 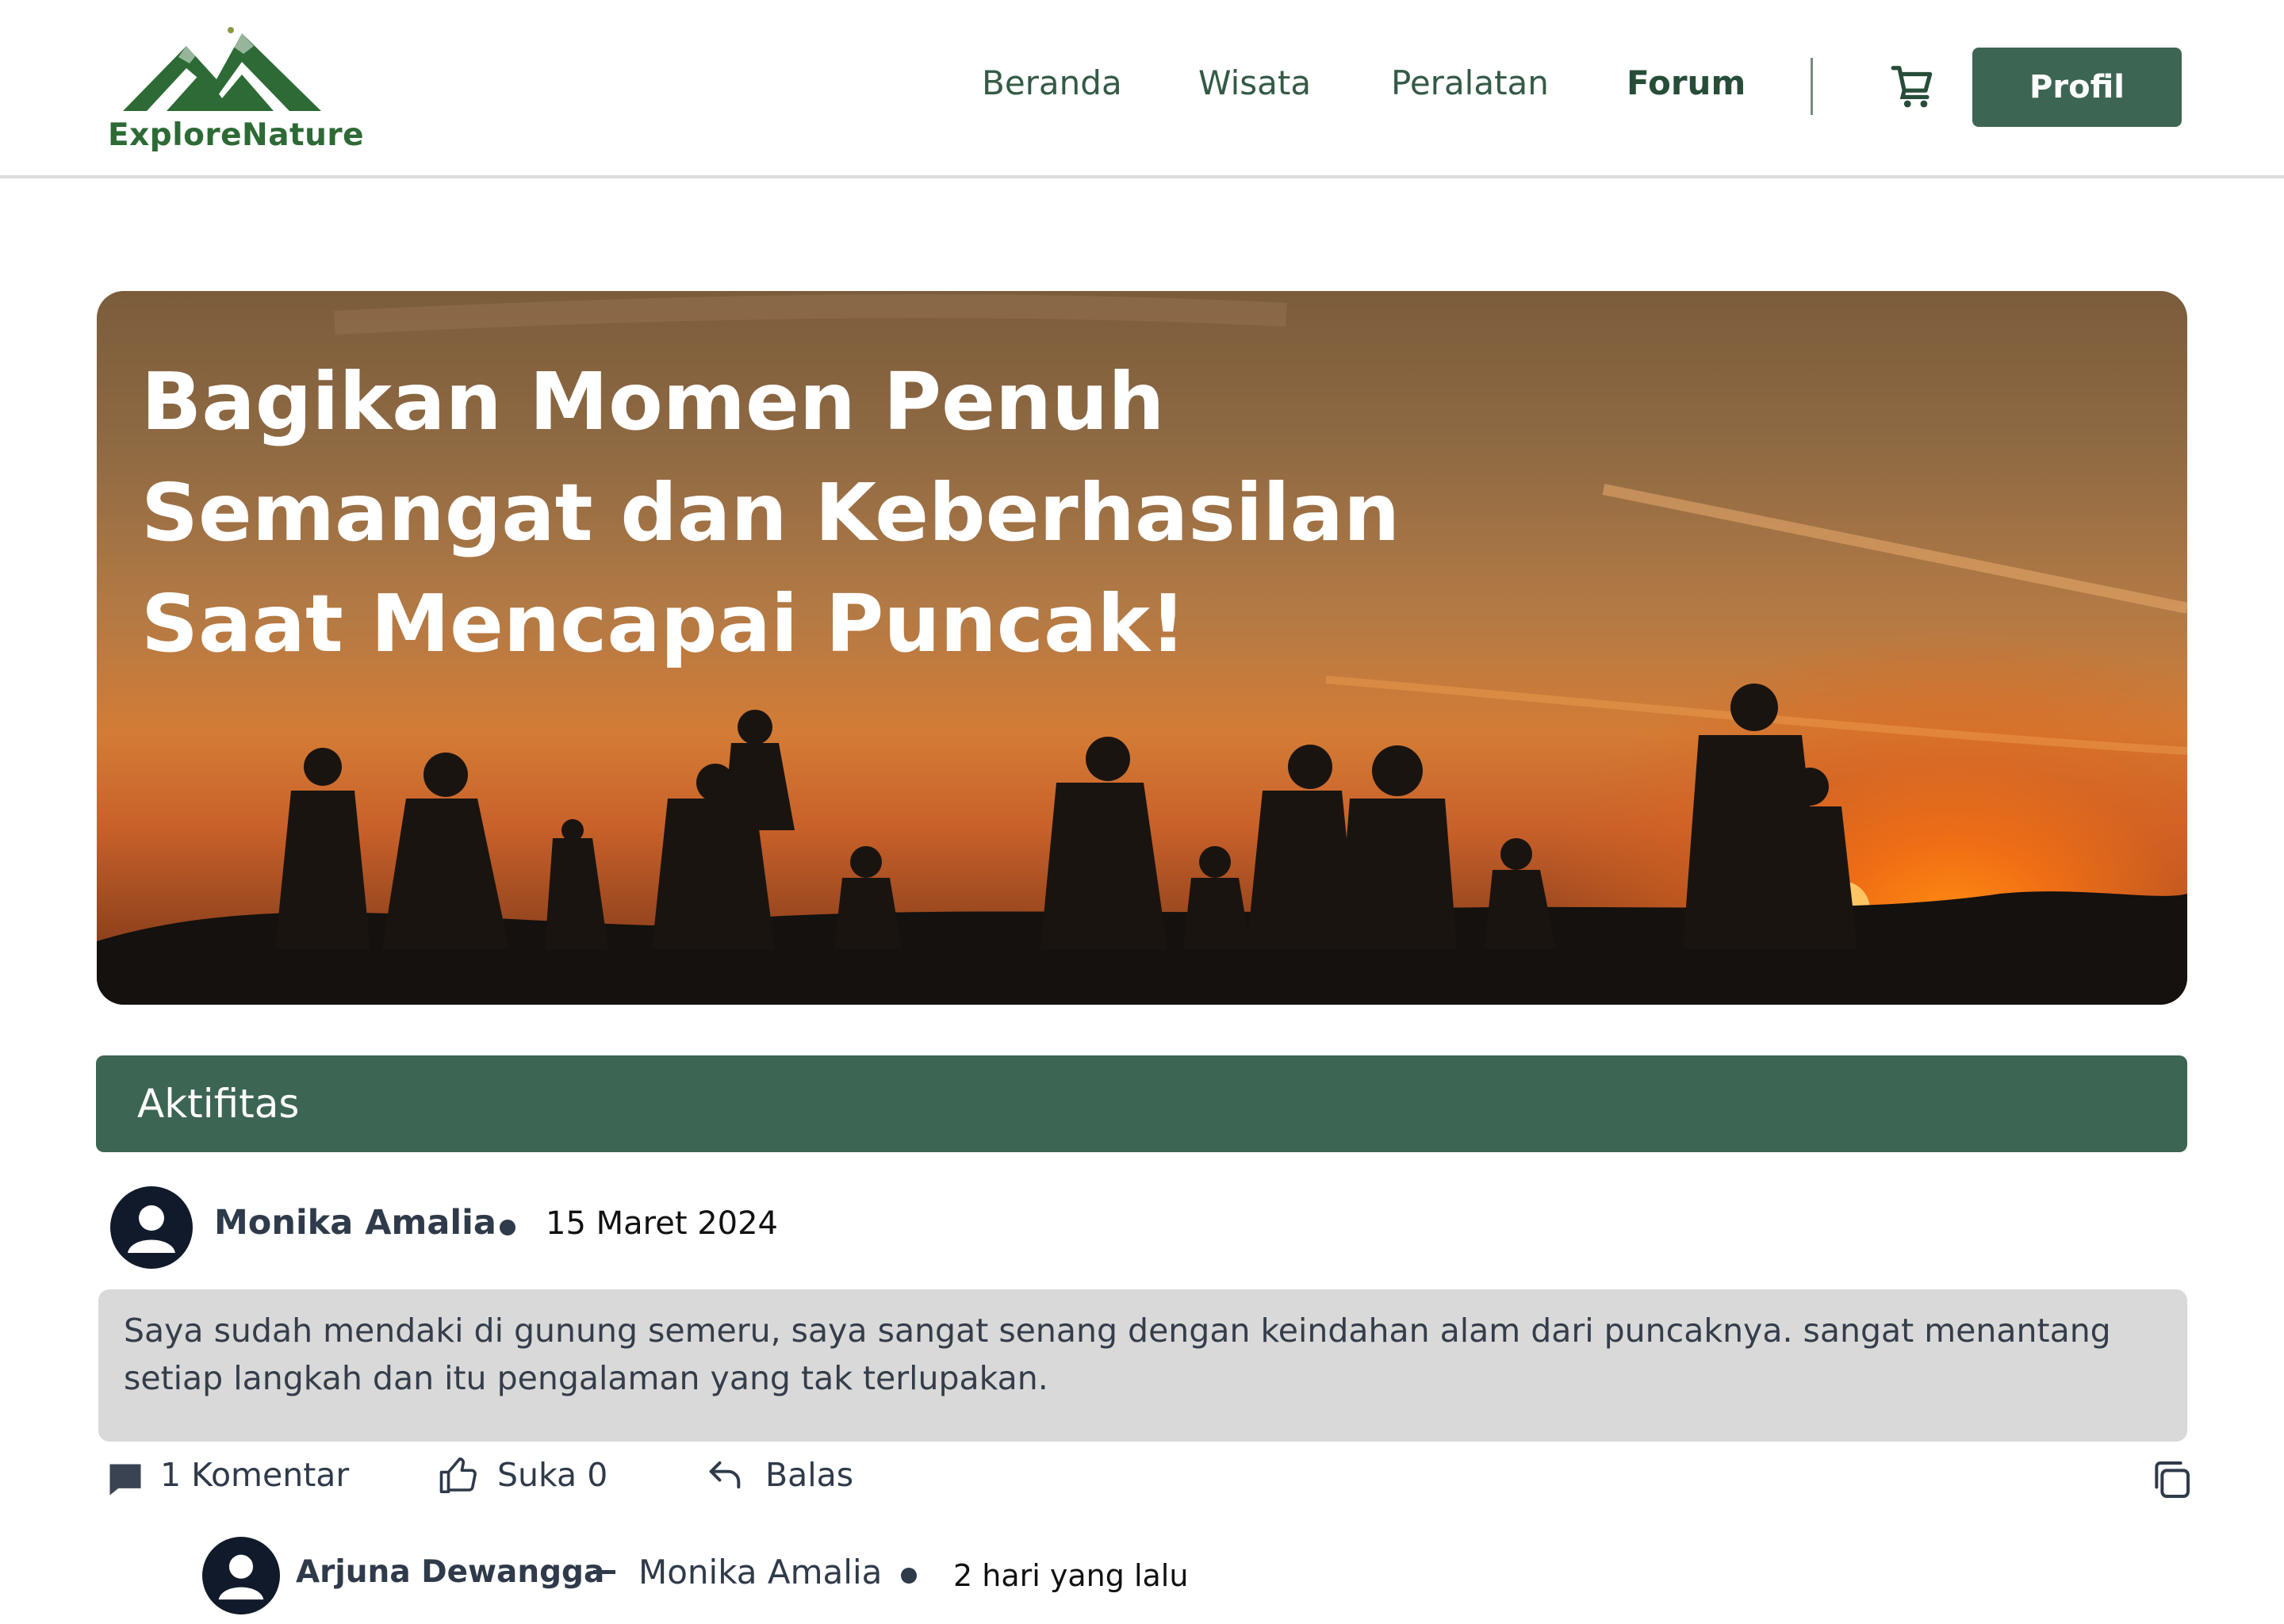 What do you see at coordinates (2171, 1479) in the screenshot?
I see `copy-icon` at bounding box center [2171, 1479].